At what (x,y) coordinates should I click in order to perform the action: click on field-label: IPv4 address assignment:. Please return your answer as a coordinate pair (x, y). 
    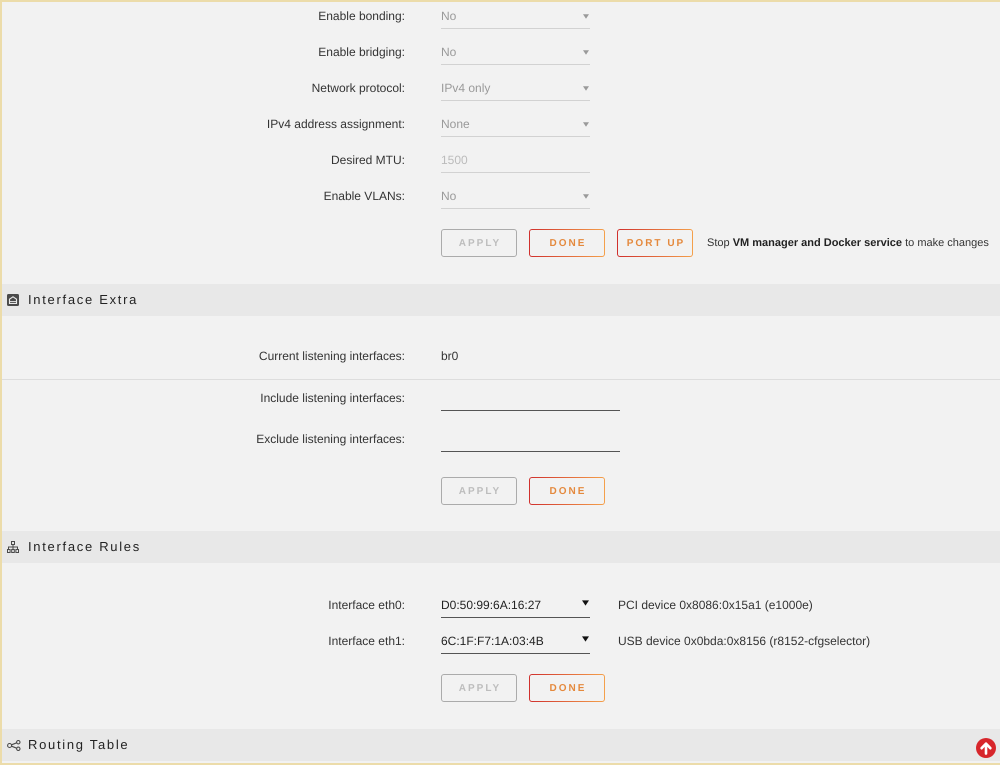
    Looking at the image, I should click on (335, 124).